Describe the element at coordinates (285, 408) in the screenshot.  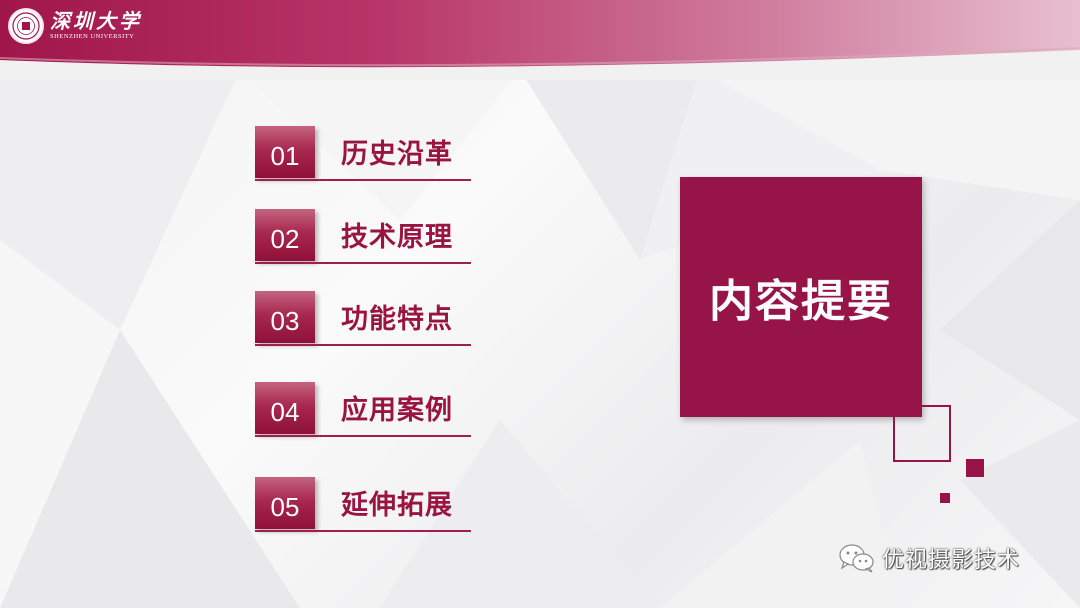
I see `menu-item-number: 04` at that location.